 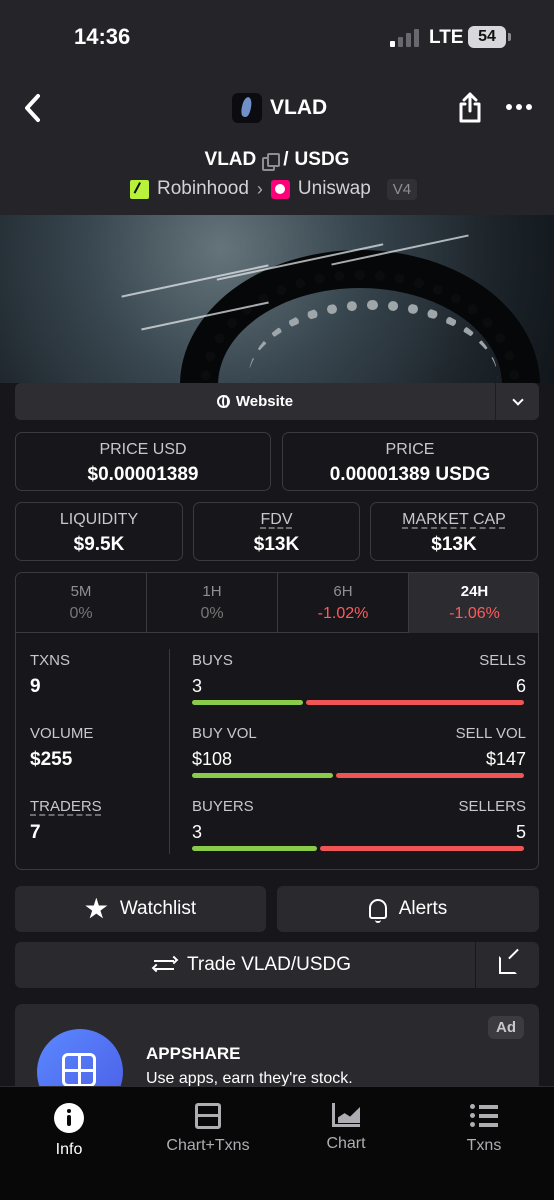 I want to click on tab-5m: 5M 0%, so click(x=81, y=603).